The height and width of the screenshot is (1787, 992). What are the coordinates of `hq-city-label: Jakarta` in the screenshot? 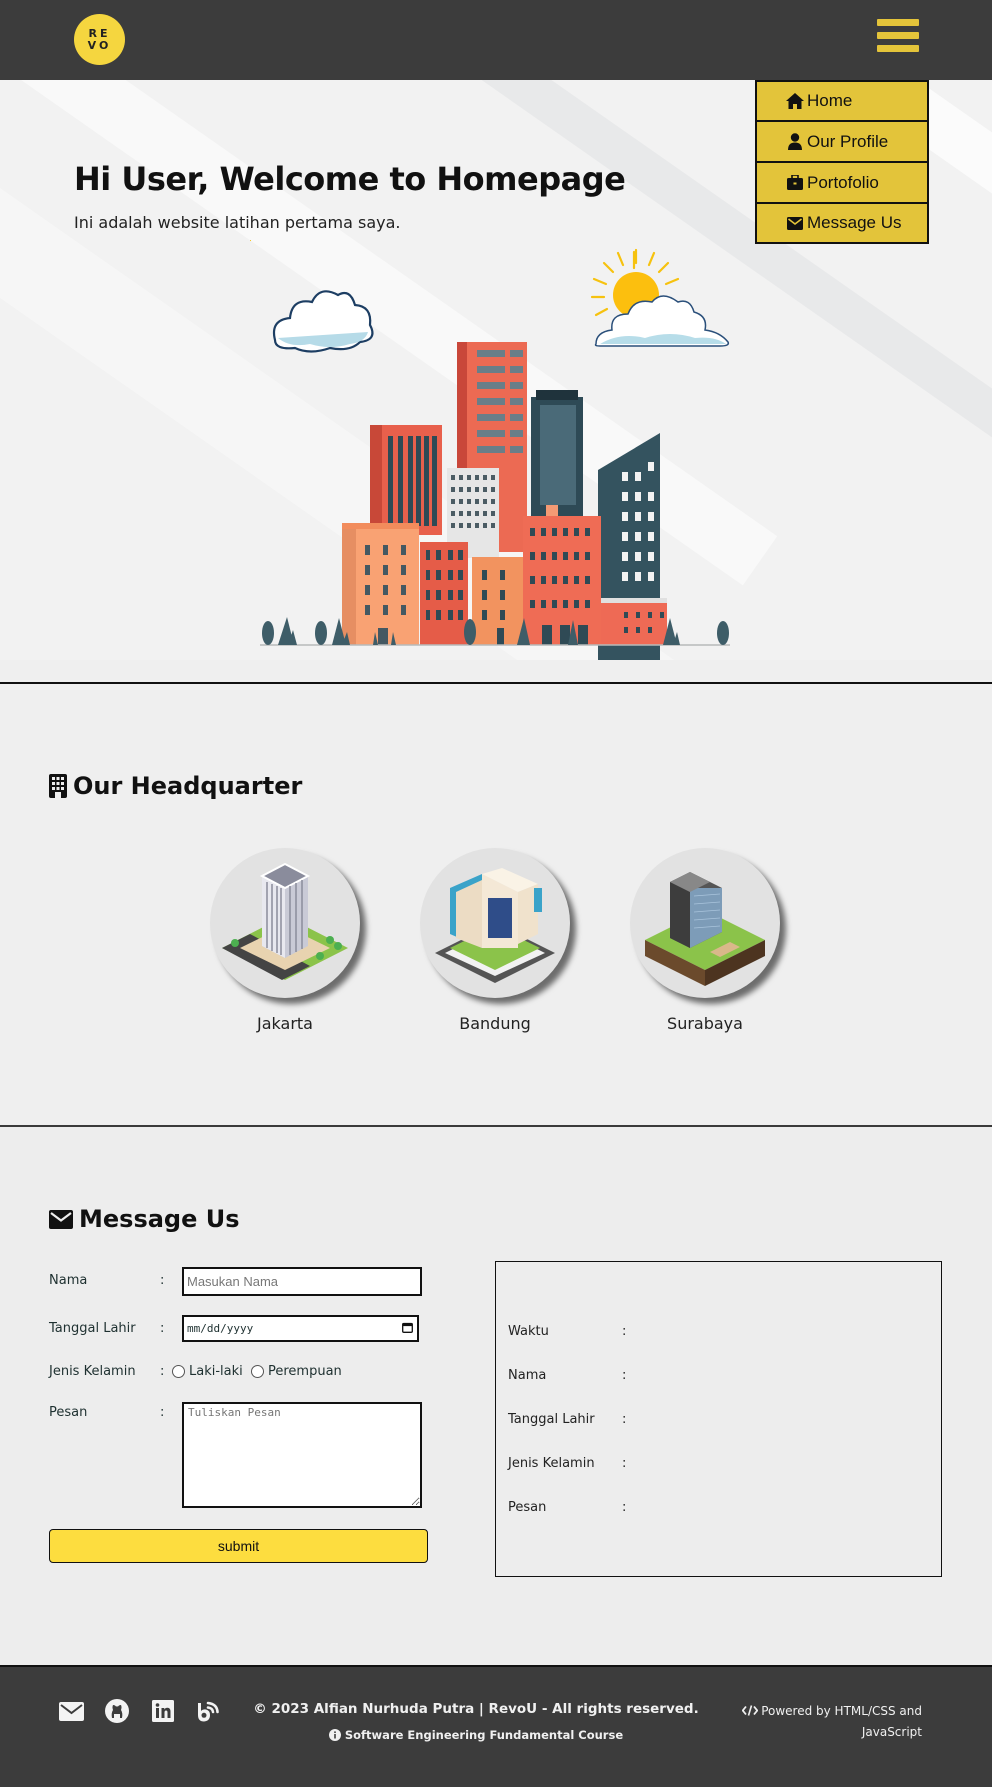 It's located at (285, 1023).